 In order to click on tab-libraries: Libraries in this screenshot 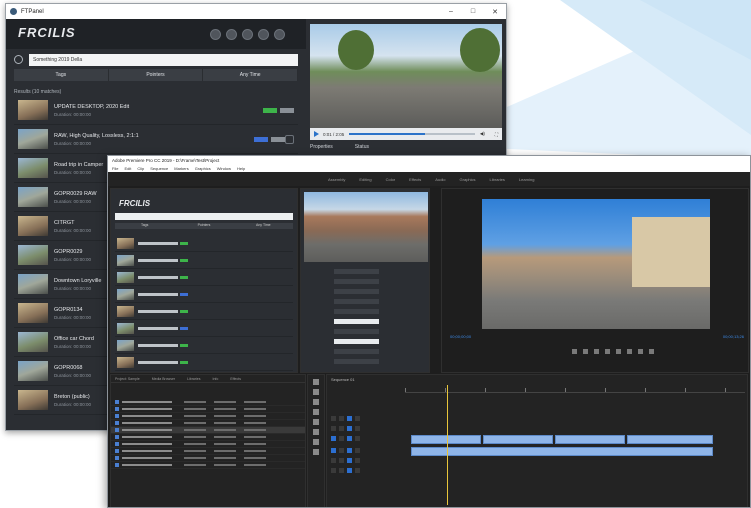, I will do `click(193, 379)`.